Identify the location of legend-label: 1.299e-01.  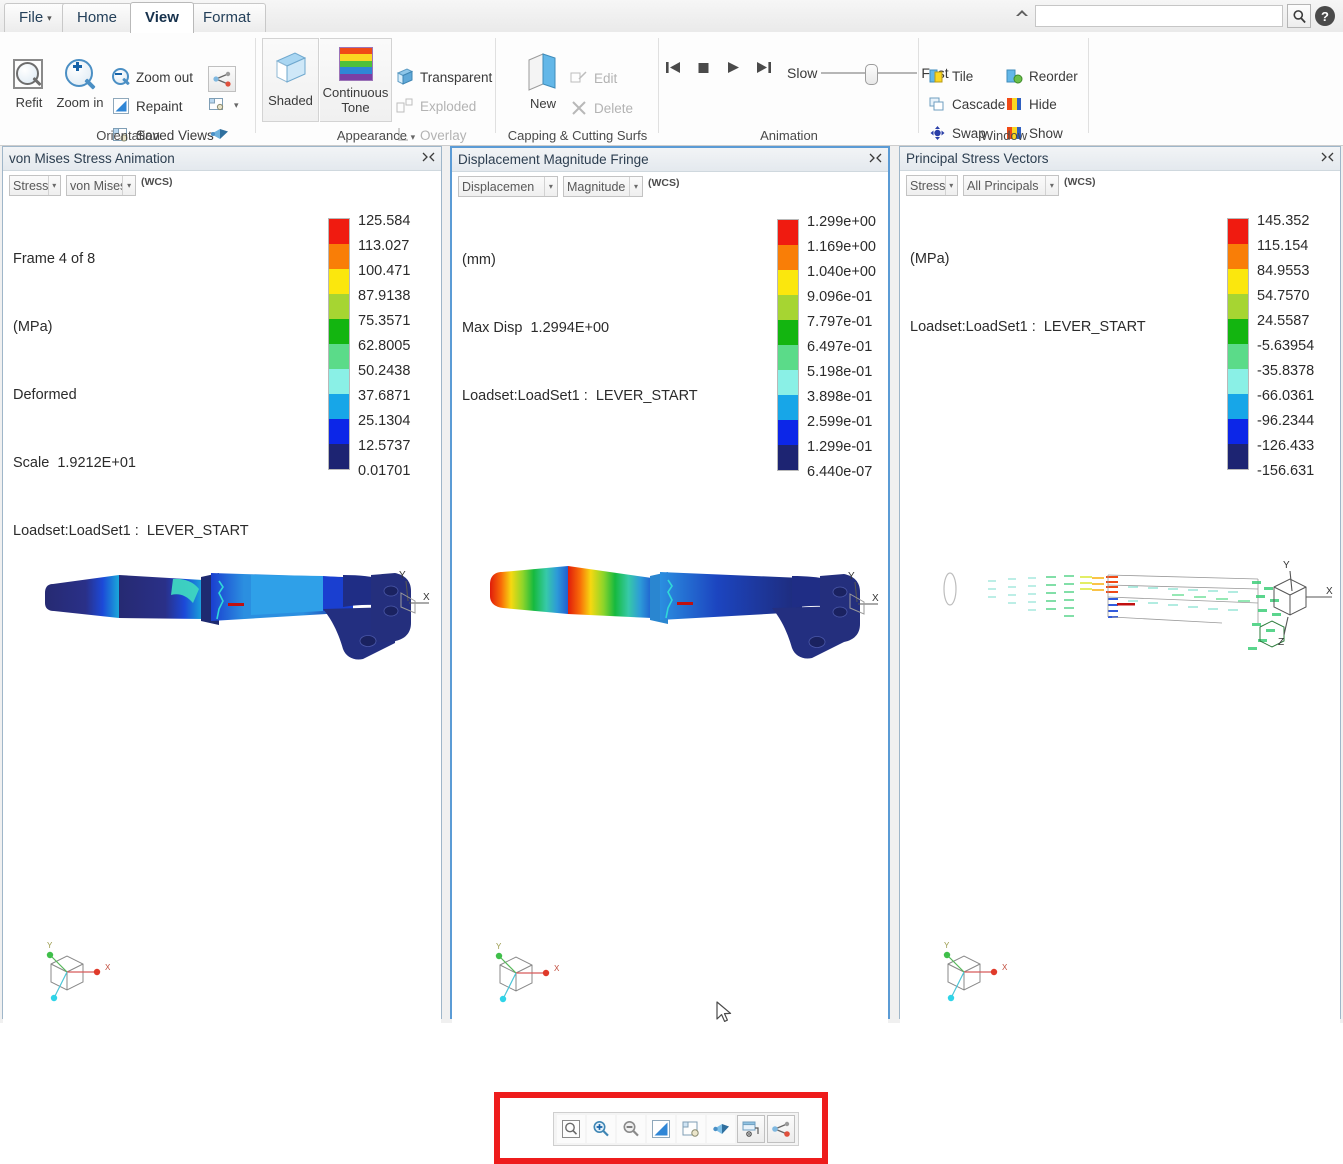
(840, 447).